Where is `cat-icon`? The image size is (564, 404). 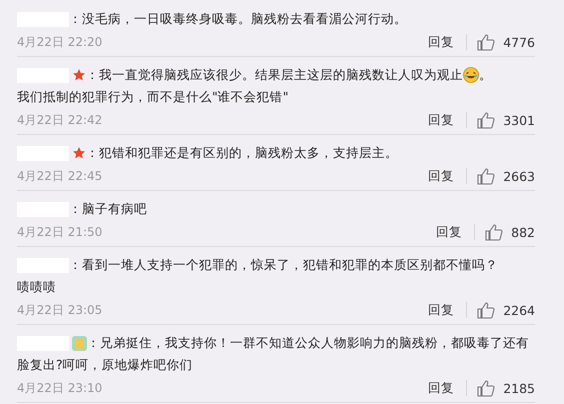
cat-icon is located at coordinates (79, 343).